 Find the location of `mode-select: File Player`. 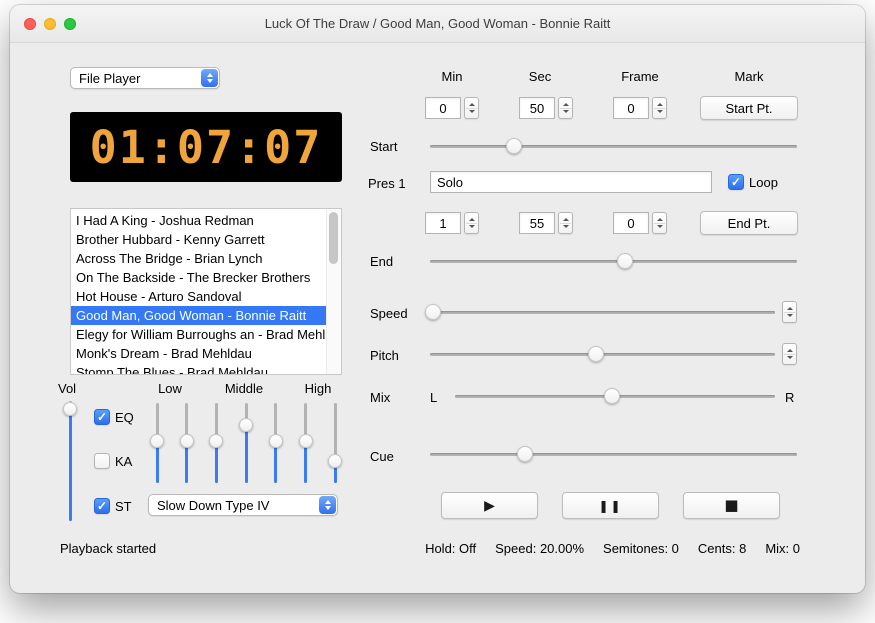

mode-select: File Player is located at coordinates (145, 78).